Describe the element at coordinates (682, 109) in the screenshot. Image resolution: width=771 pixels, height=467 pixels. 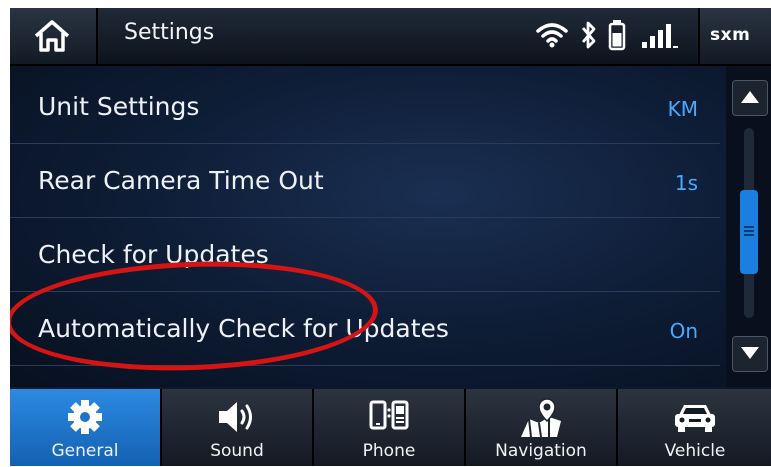
I see `row-value: KM` at that location.